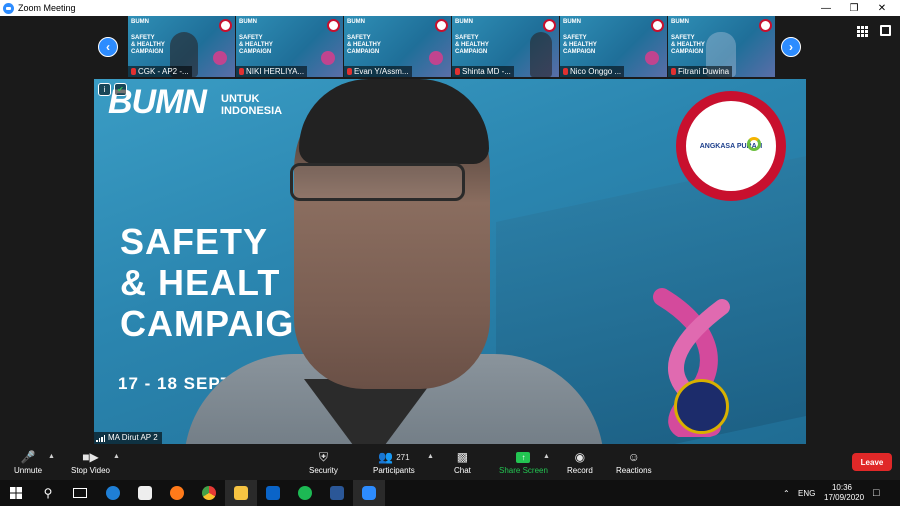  Describe the element at coordinates (786, 493) in the screenshot. I see `tray-chevron-icon: ⌃` at that location.